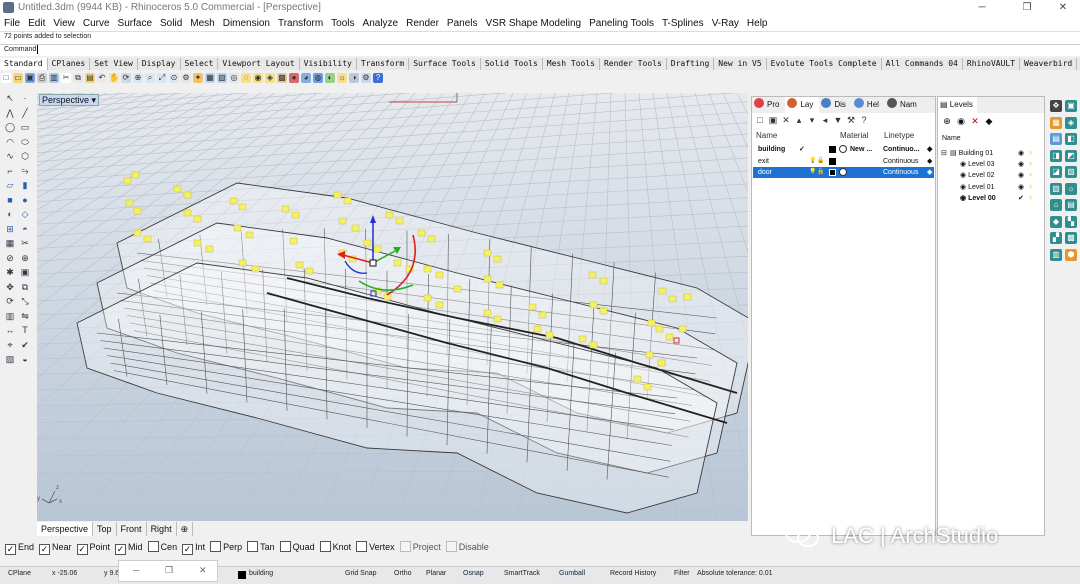 Image resolution: width=1080 pixels, height=584 pixels. Describe the element at coordinates (162, 547) in the screenshot. I see `osnap-cen: Cen` at that location.